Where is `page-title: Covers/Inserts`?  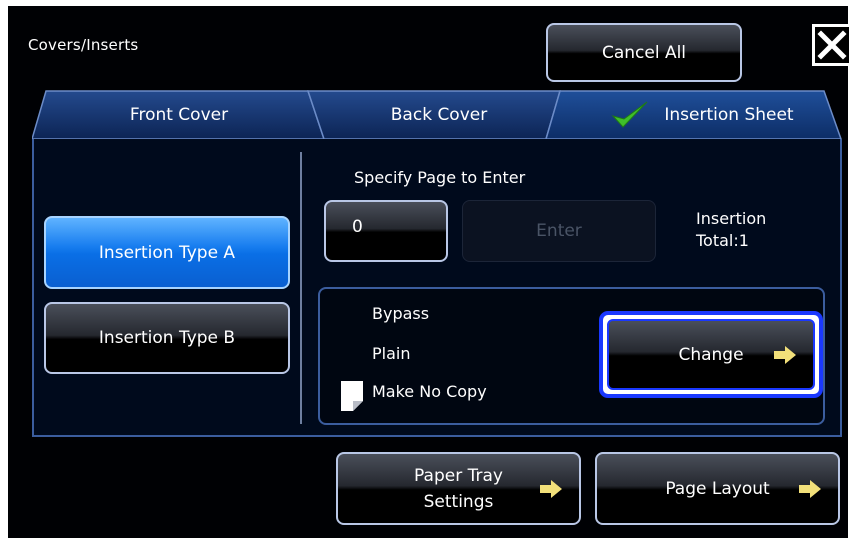 page-title: Covers/Inserts is located at coordinates (83, 45).